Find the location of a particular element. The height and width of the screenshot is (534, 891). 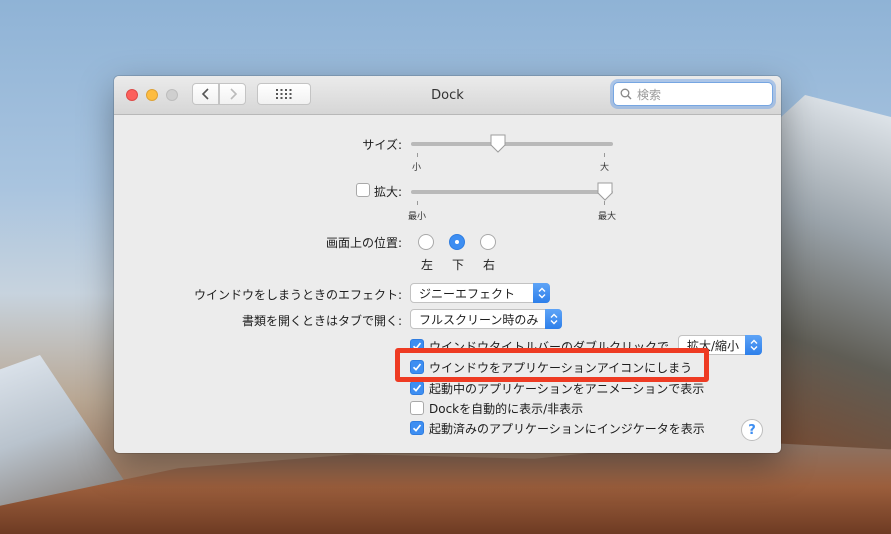

position-left-label: 左 is located at coordinates (427, 265).